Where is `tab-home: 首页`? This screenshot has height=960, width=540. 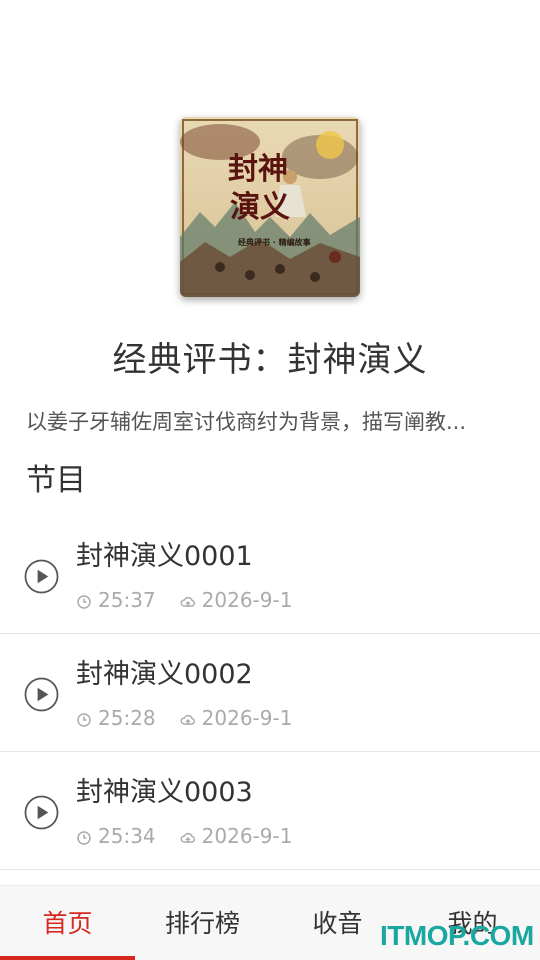
tab-home: 首页 is located at coordinates (67, 923).